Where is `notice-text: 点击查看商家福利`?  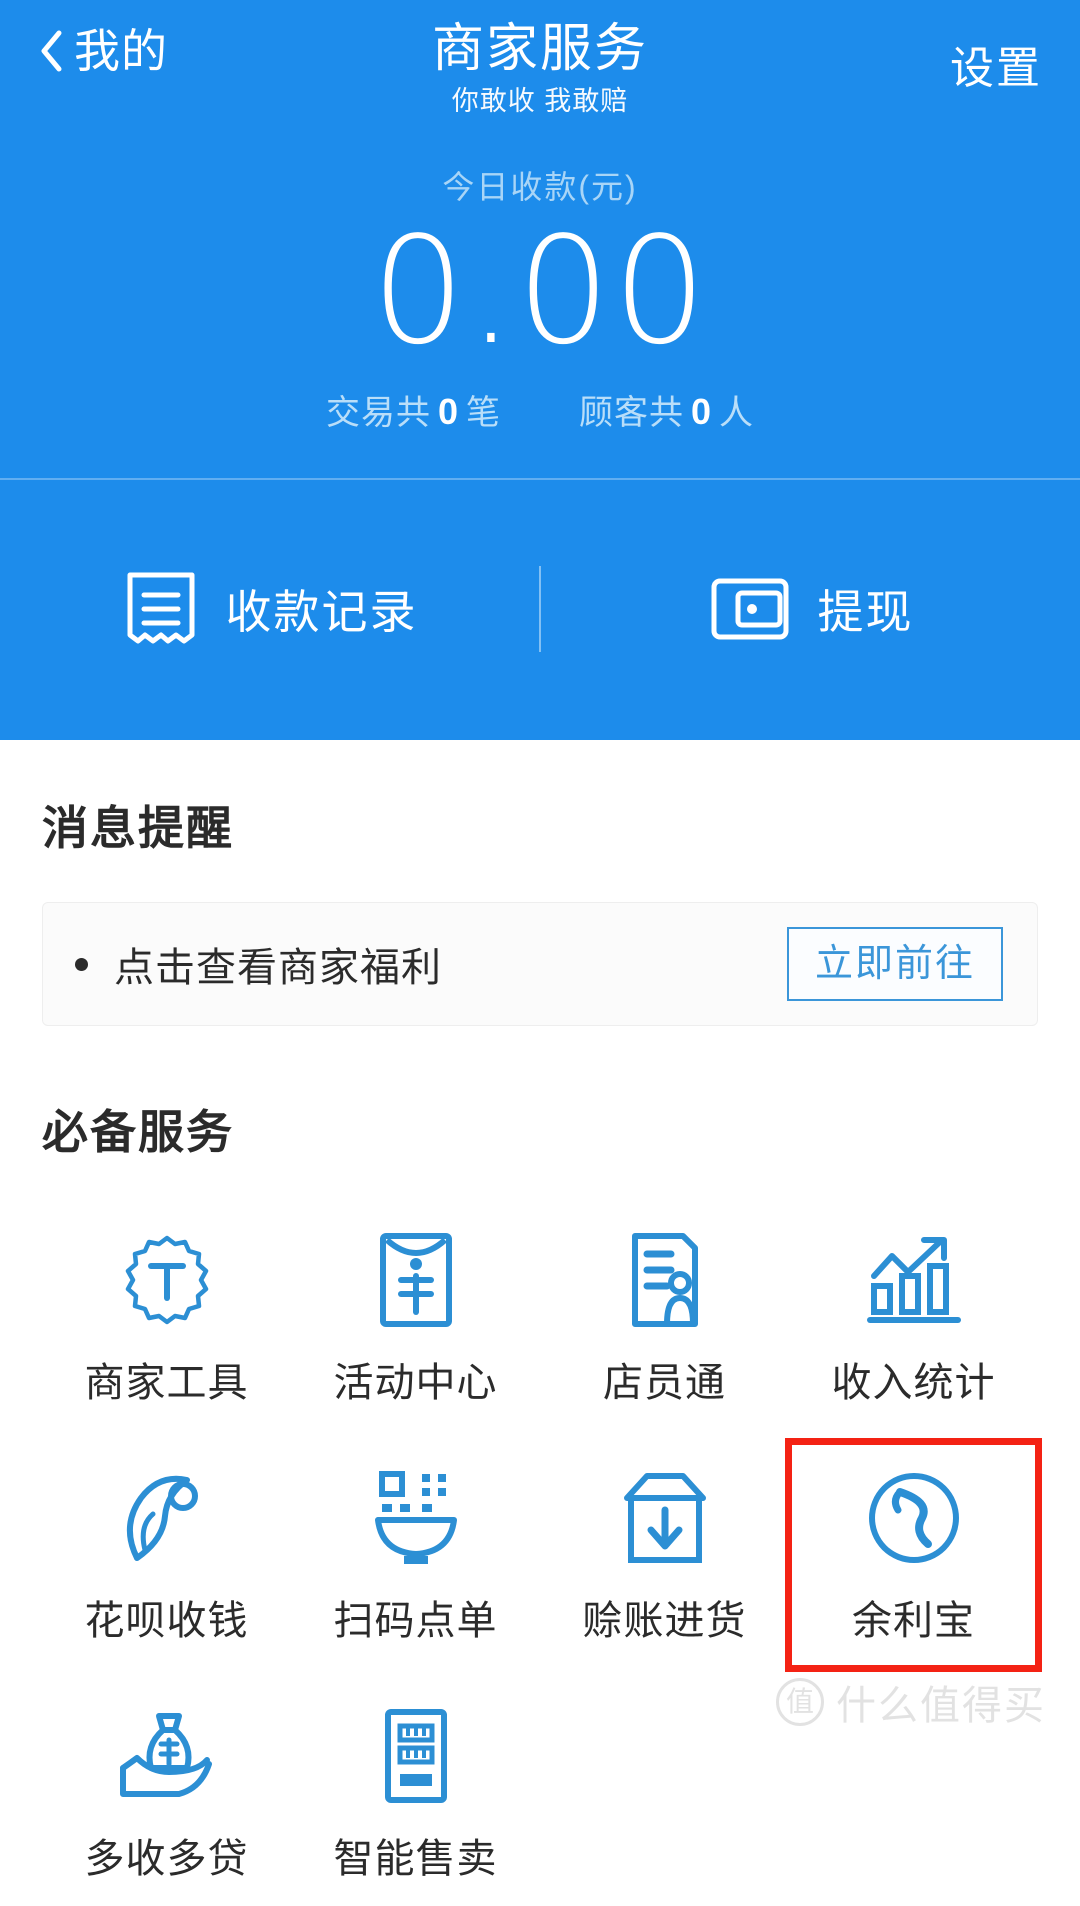 notice-text: 点击查看商家福利 is located at coordinates (278, 968).